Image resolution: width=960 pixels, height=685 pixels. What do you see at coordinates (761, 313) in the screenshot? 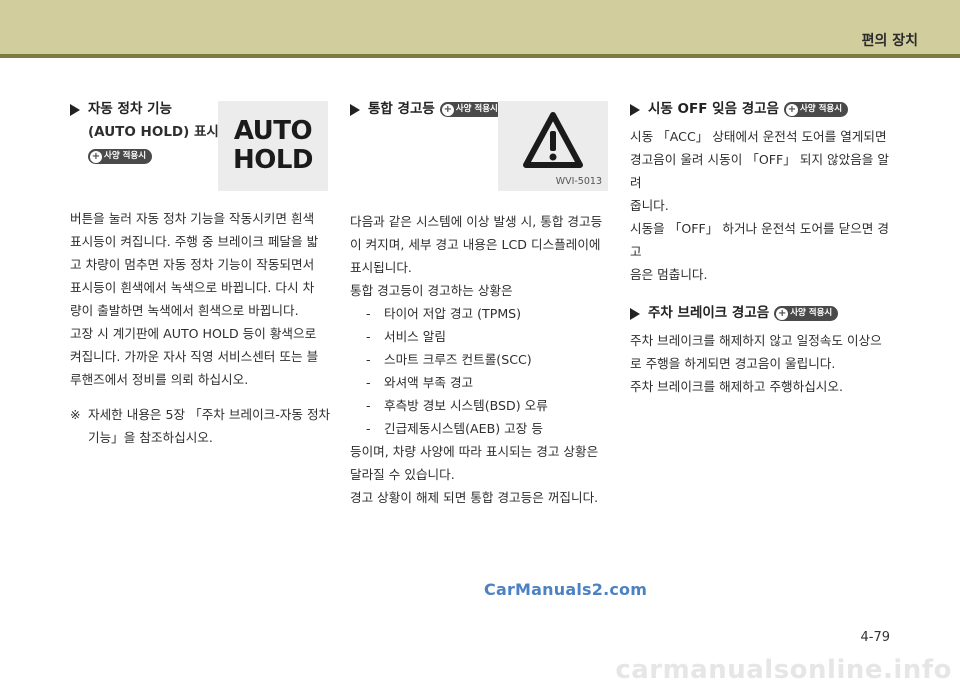
I see `parking-brake-heading: 주차 브레이크 경고음 + 사양 적용시` at bounding box center [761, 313].